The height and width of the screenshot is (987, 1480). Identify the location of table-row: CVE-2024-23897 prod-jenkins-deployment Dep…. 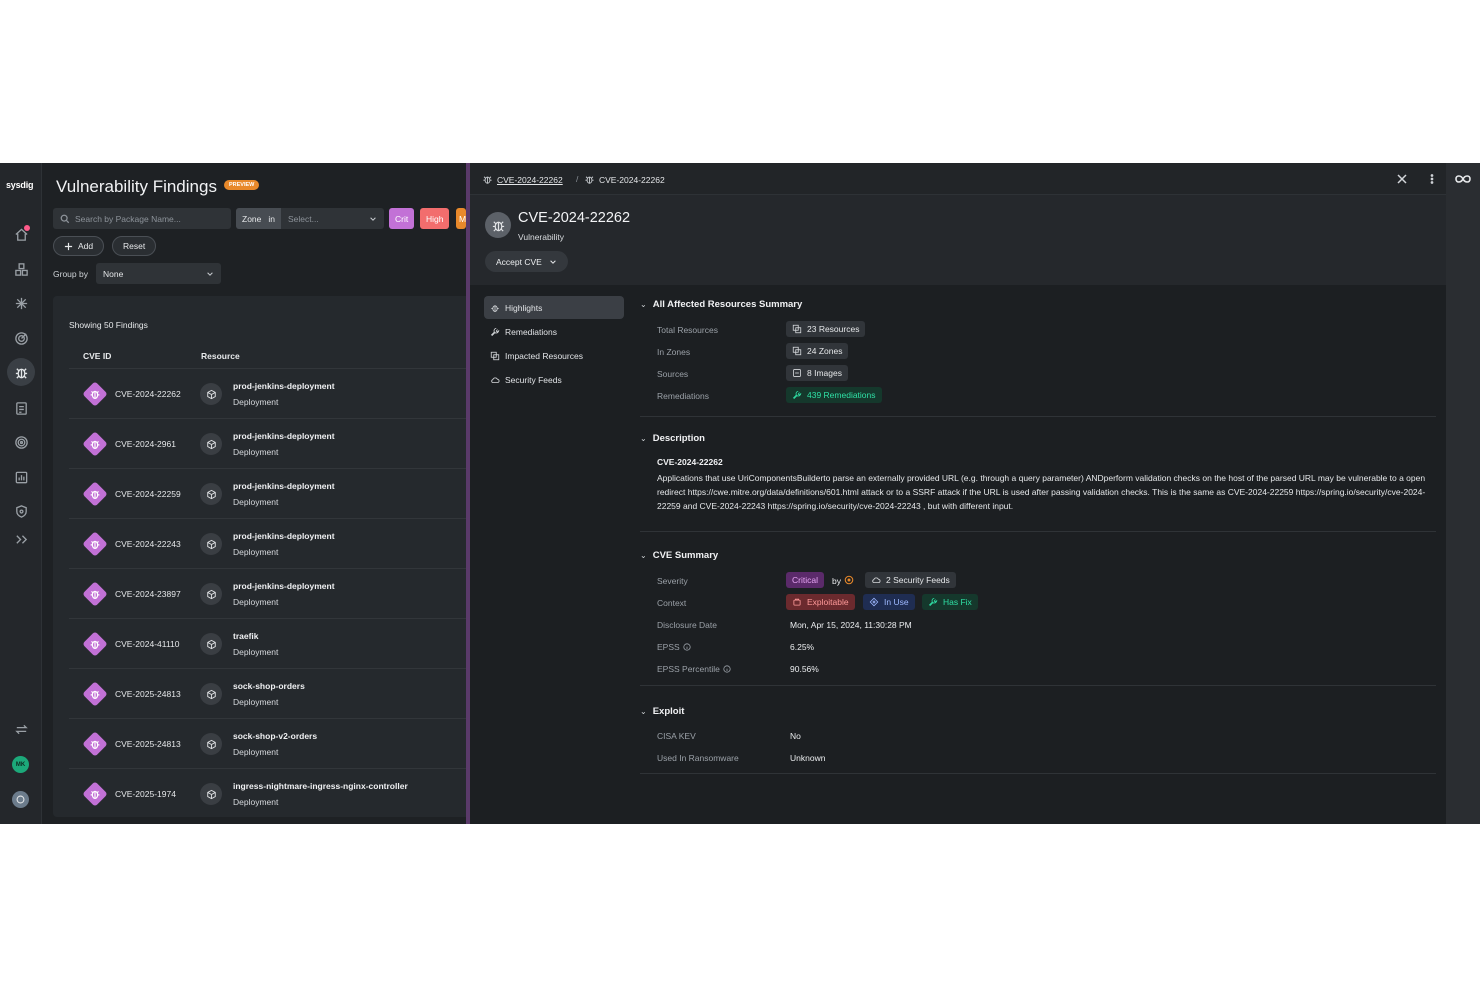
(267, 593).